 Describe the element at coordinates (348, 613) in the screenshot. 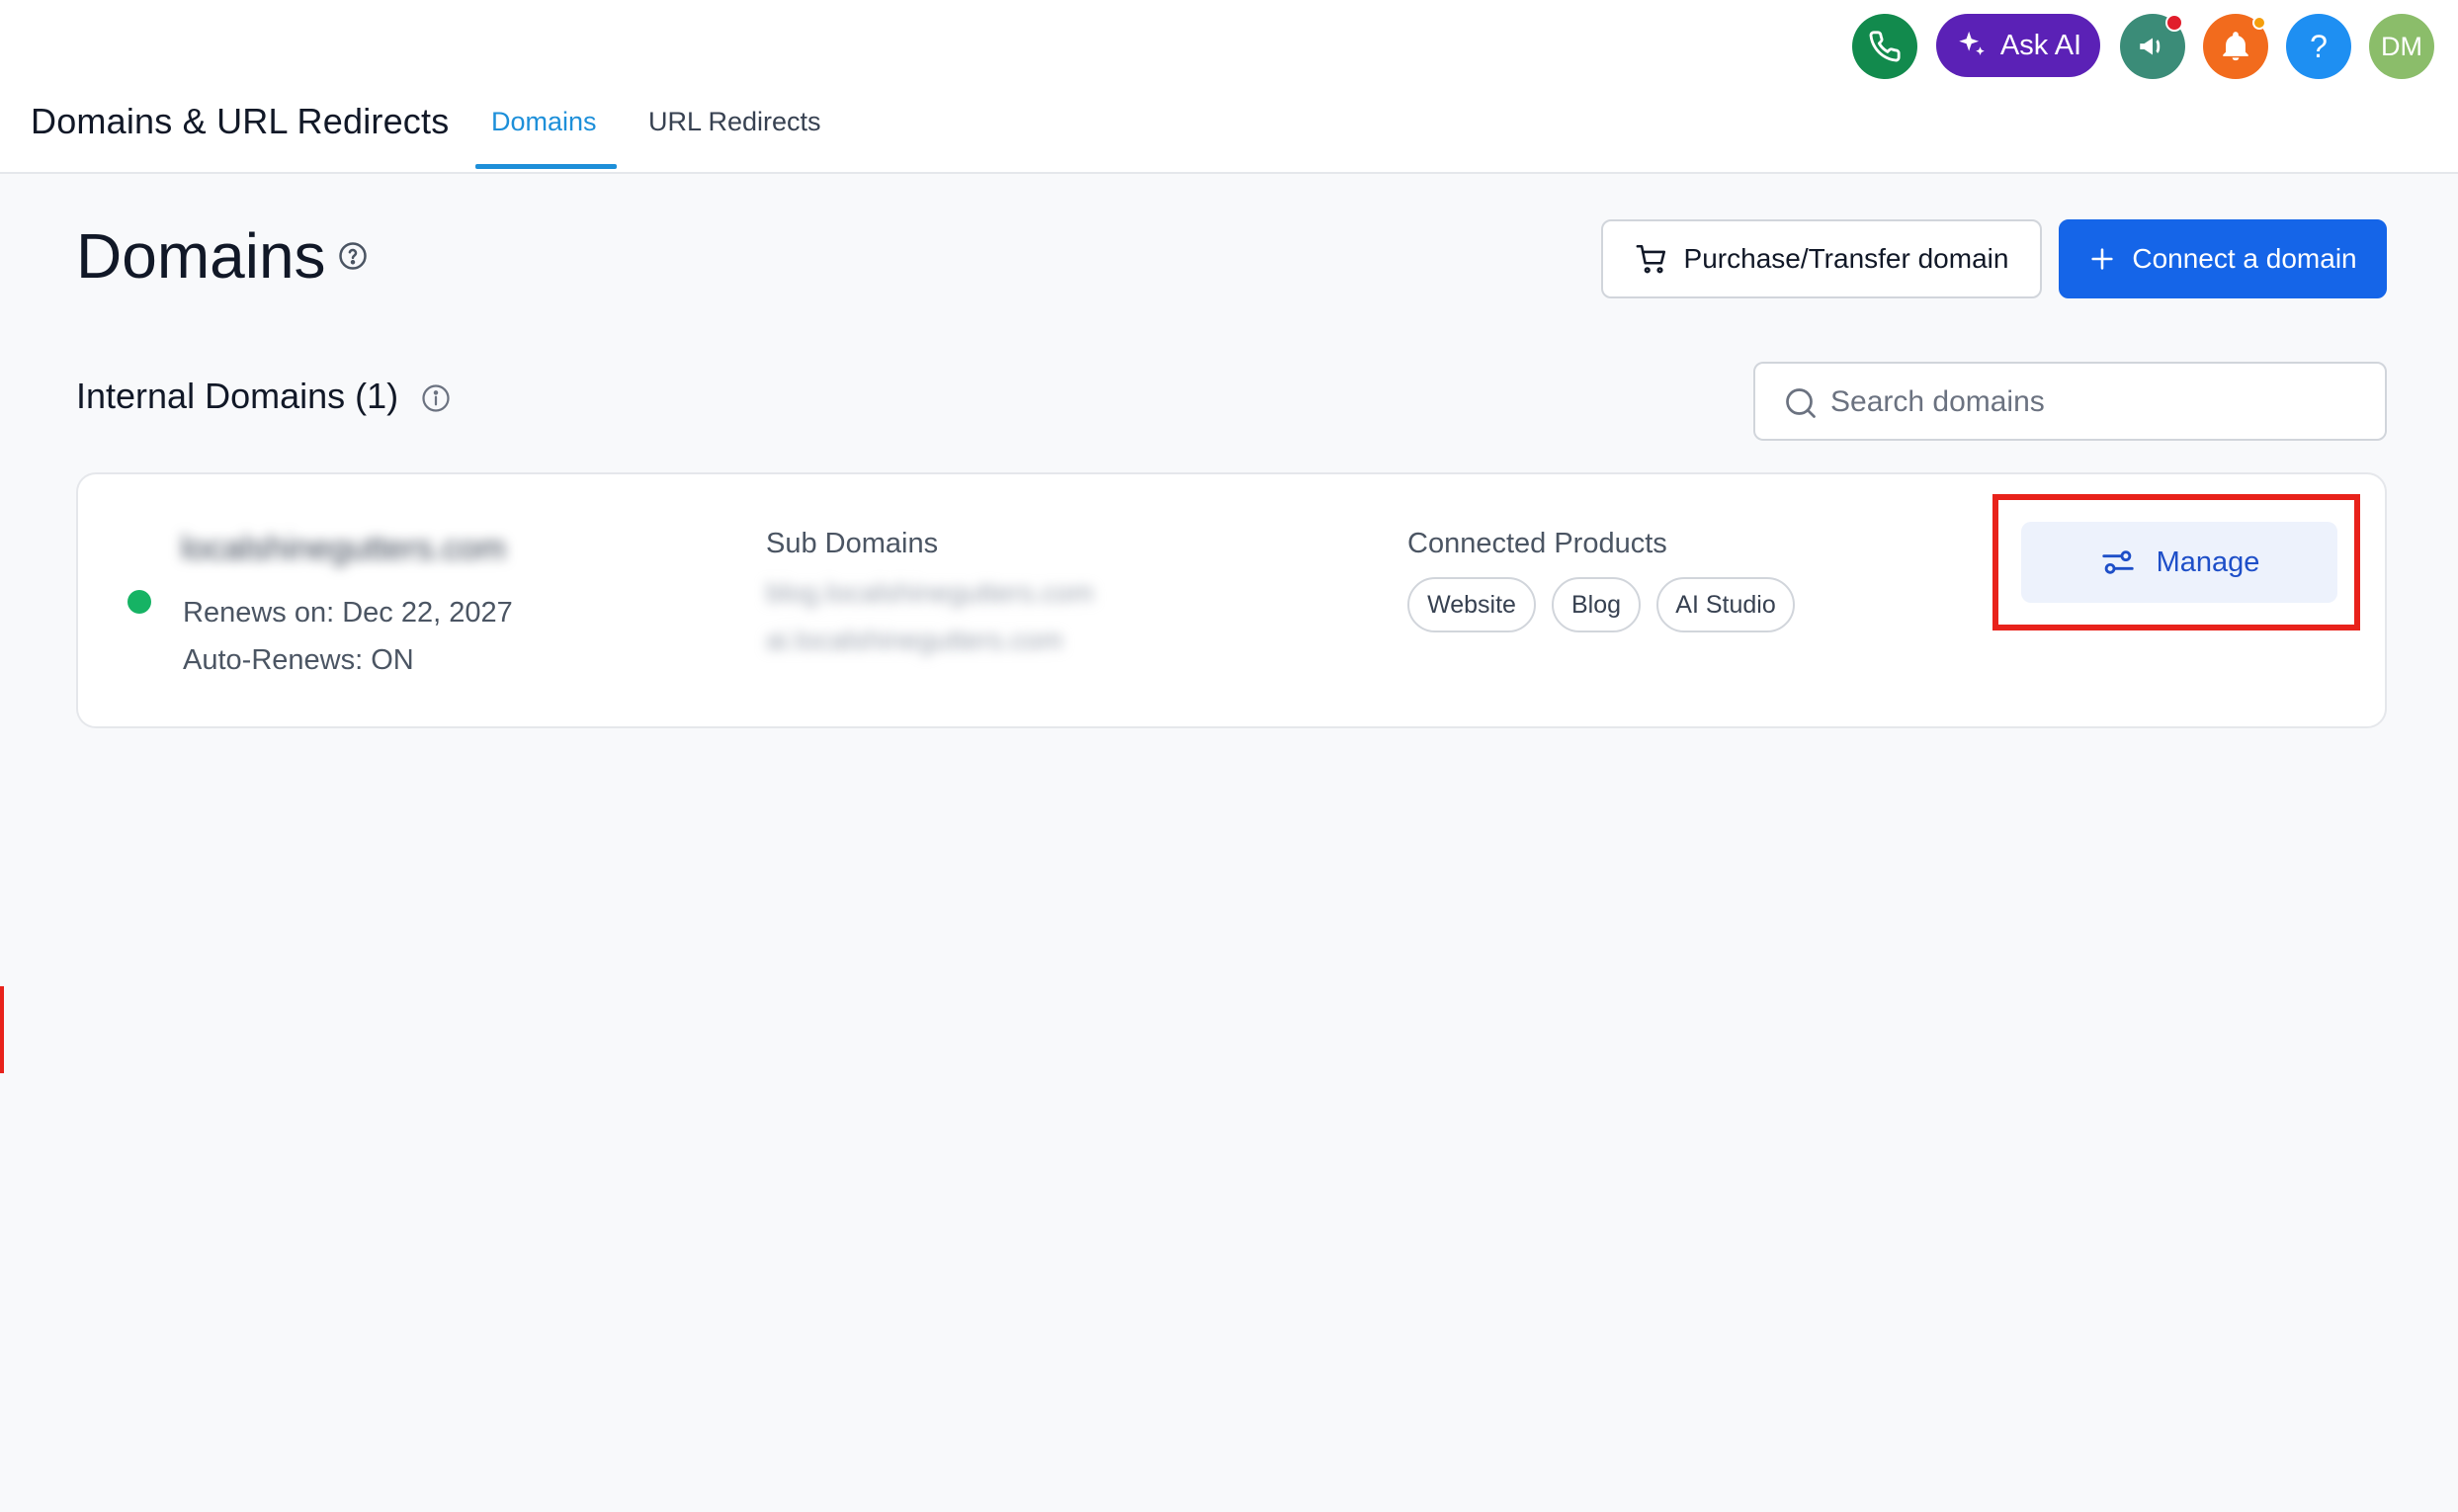

I see `renews-on: Renews on: Dec 22, 2027` at that location.